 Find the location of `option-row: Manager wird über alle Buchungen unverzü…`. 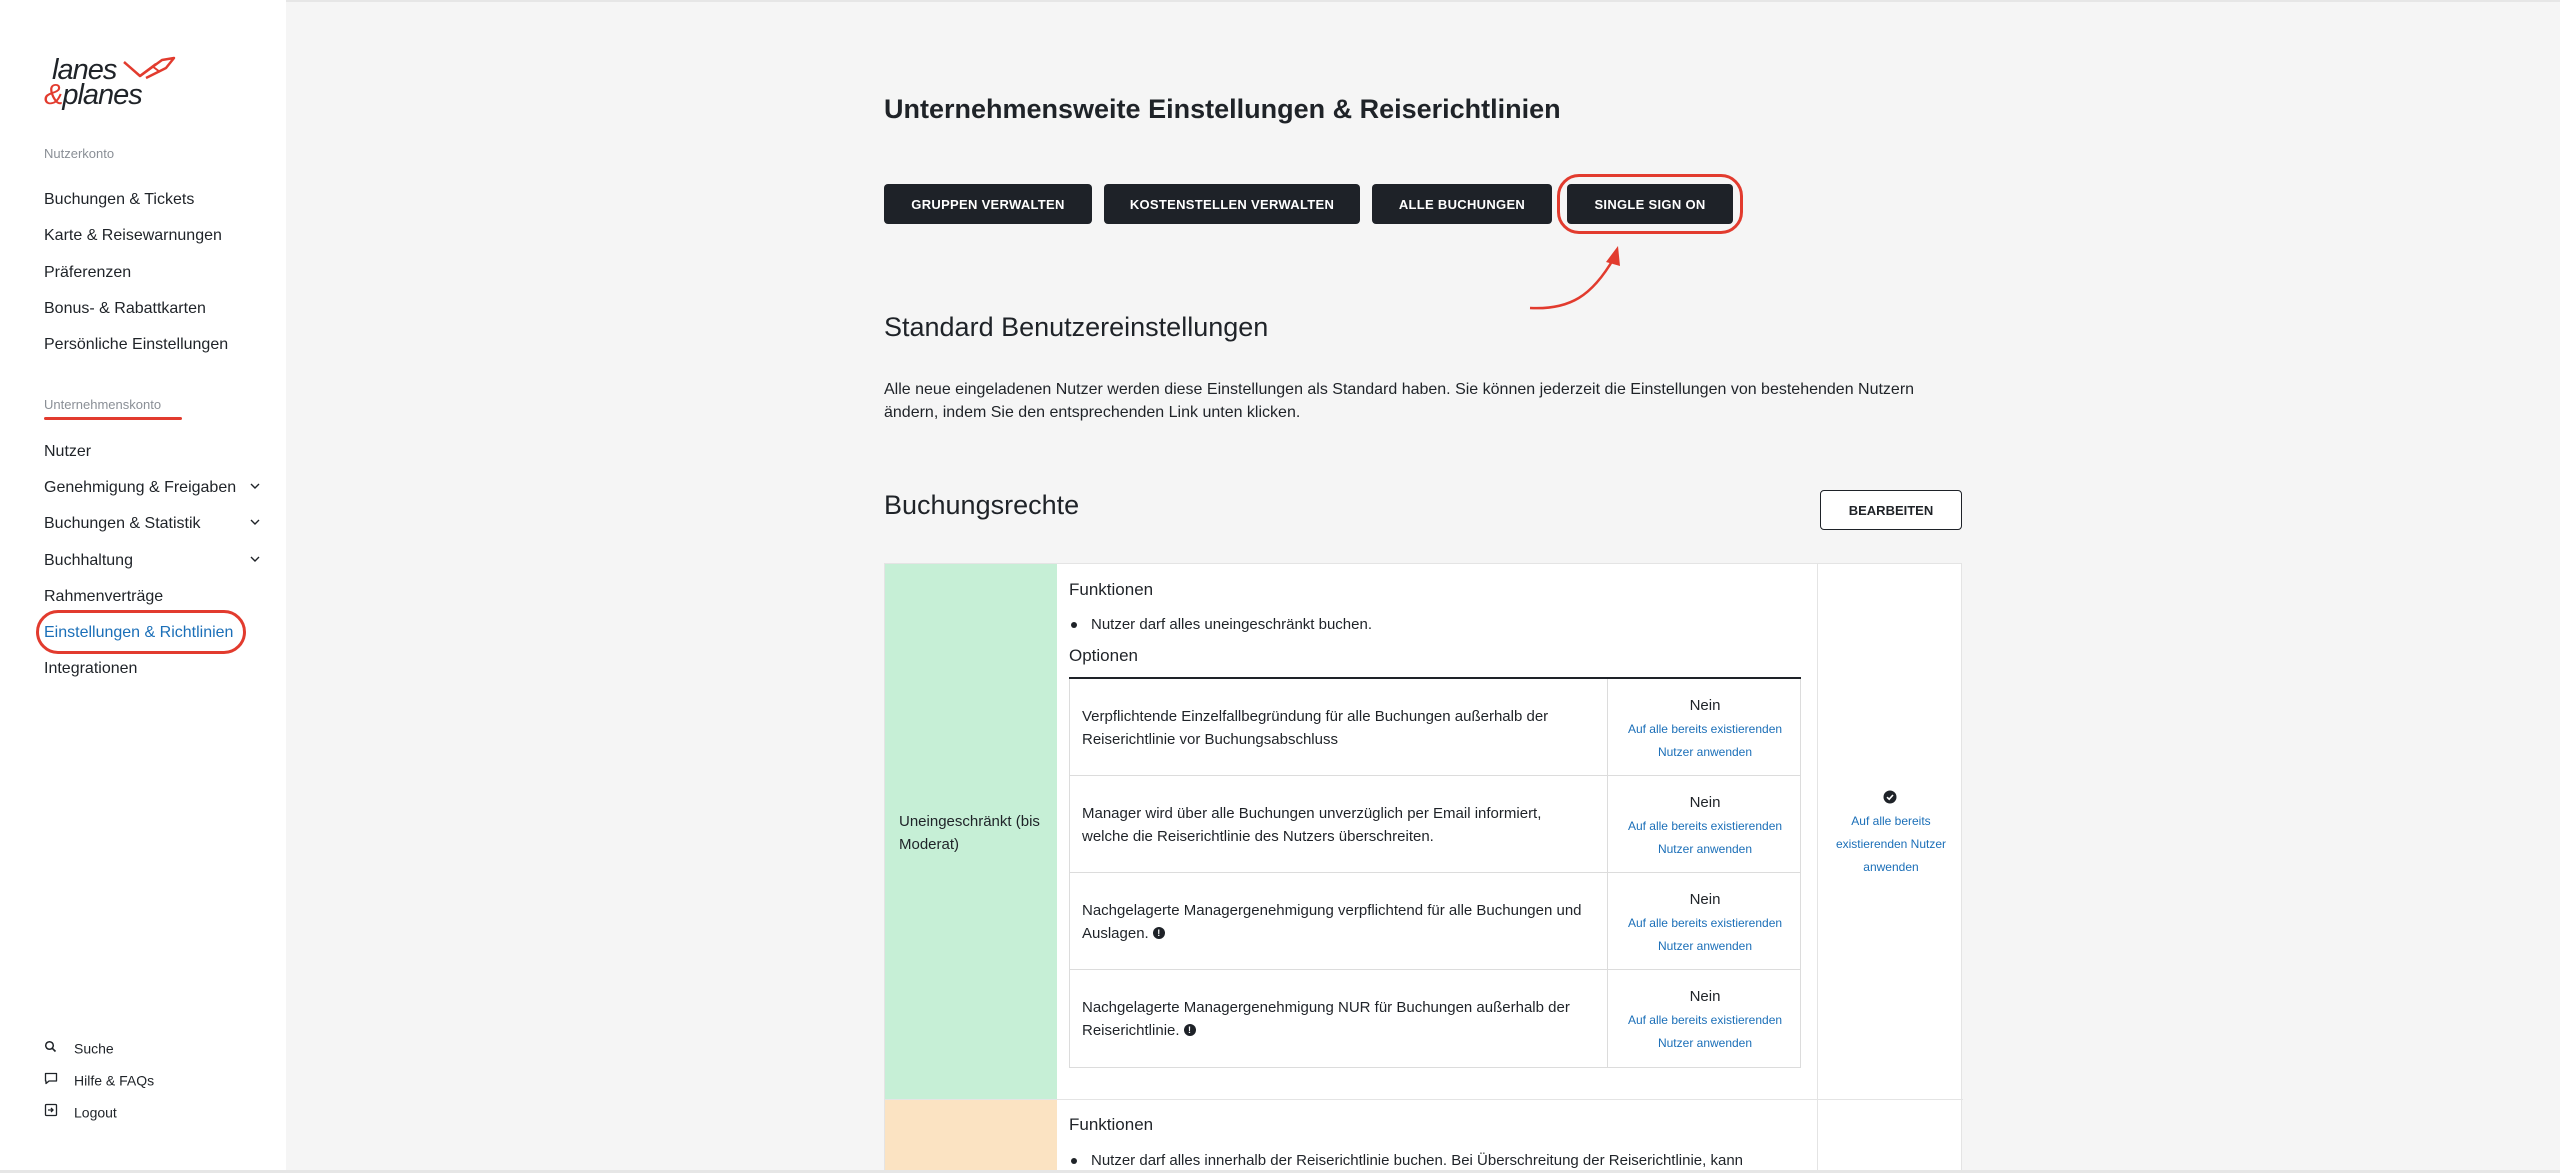

option-row: Manager wird über alle Buchungen unverzü… is located at coordinates (1435, 824).